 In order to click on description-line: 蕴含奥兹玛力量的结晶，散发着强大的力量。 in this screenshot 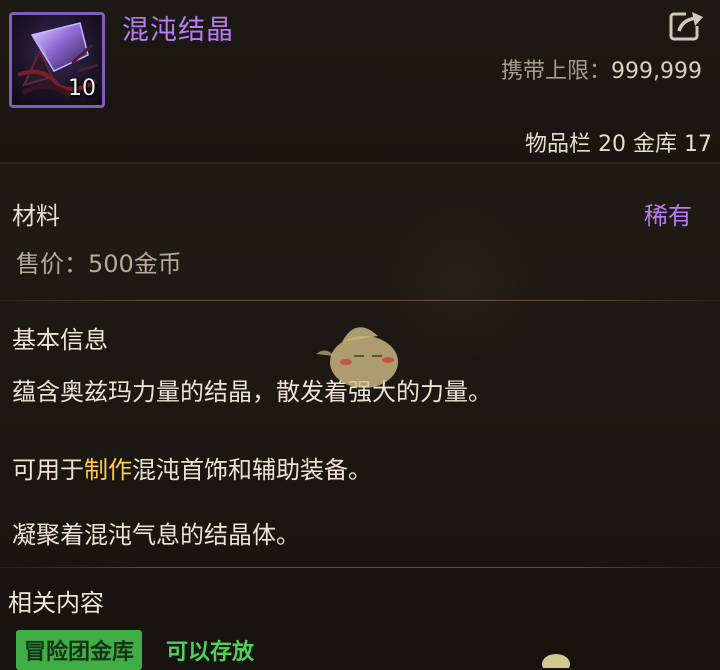, I will do `click(252, 392)`.